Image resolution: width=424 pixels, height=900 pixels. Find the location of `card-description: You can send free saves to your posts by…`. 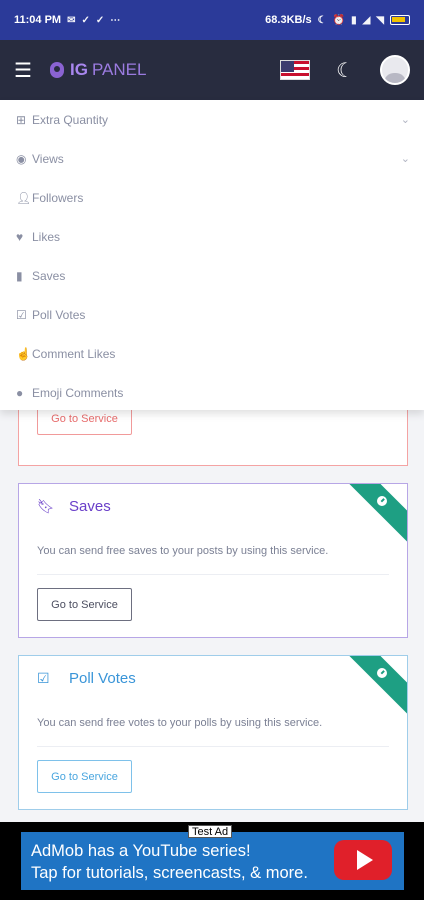

card-description: You can send free saves to your posts by… is located at coordinates (183, 551).